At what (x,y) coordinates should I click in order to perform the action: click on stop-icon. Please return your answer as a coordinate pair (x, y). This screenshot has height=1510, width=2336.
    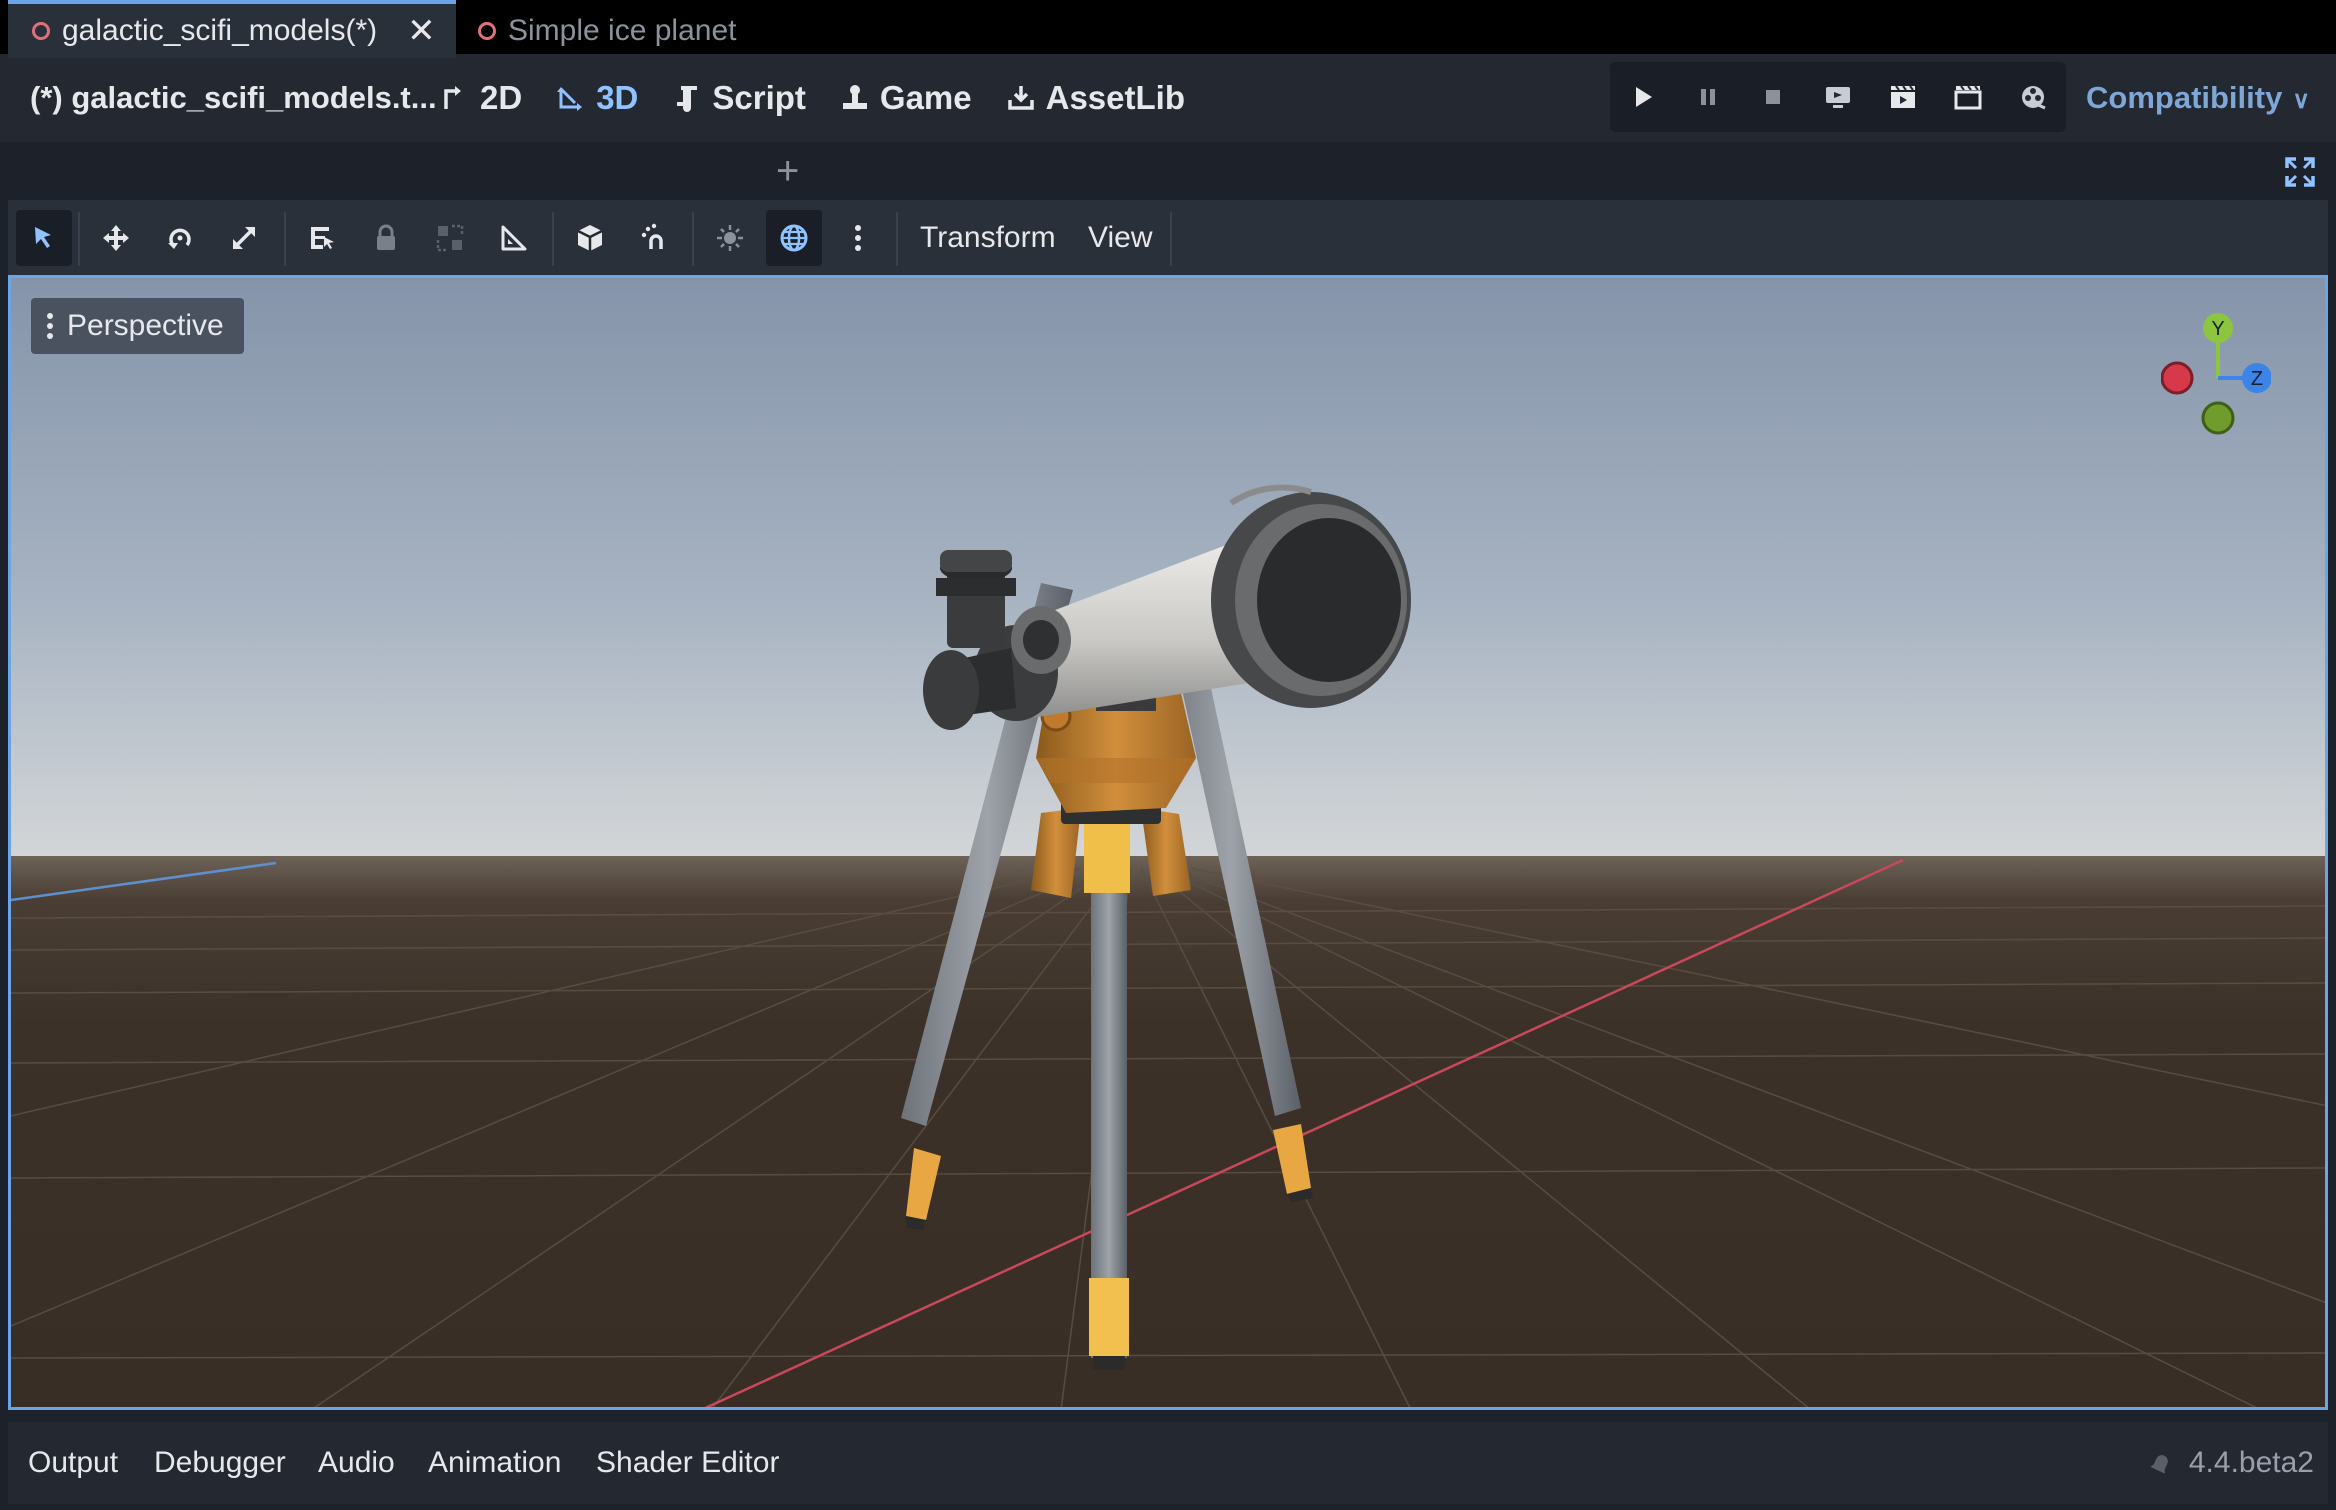
    Looking at the image, I should click on (1772, 97).